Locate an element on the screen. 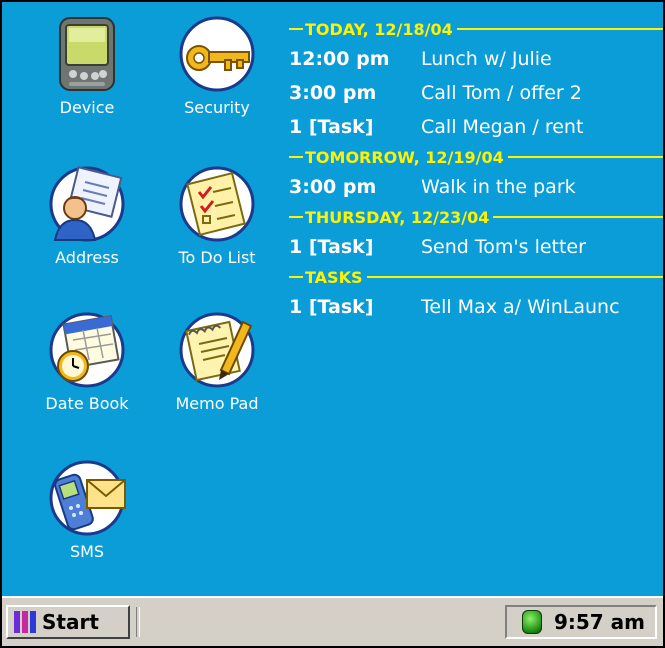 The height and width of the screenshot is (648, 665). memo-pencil-icon is located at coordinates (217, 350).